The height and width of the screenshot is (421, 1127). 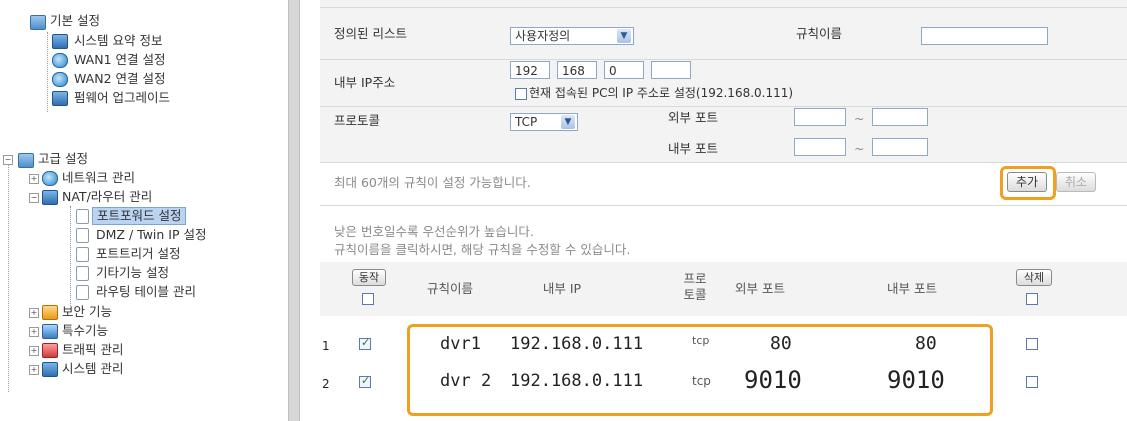 I want to click on sidebar-item-label: 펌웨어 업그레이드, so click(x=122, y=97).